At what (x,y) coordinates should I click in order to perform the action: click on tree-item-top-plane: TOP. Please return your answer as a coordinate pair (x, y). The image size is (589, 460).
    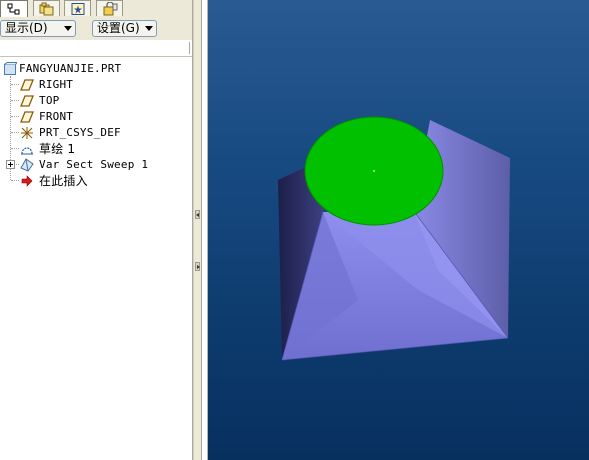
    Looking at the image, I should click on (103, 101).